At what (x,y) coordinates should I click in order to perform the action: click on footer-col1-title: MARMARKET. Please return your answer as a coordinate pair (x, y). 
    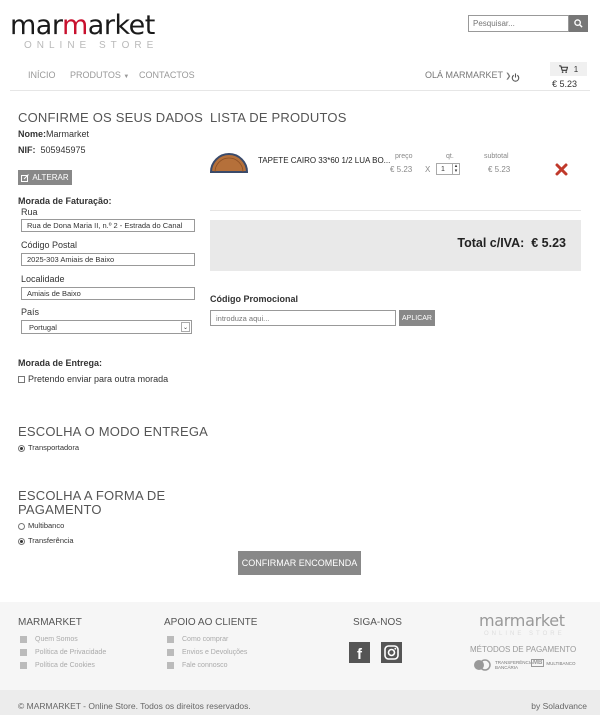
    Looking at the image, I should click on (50, 622).